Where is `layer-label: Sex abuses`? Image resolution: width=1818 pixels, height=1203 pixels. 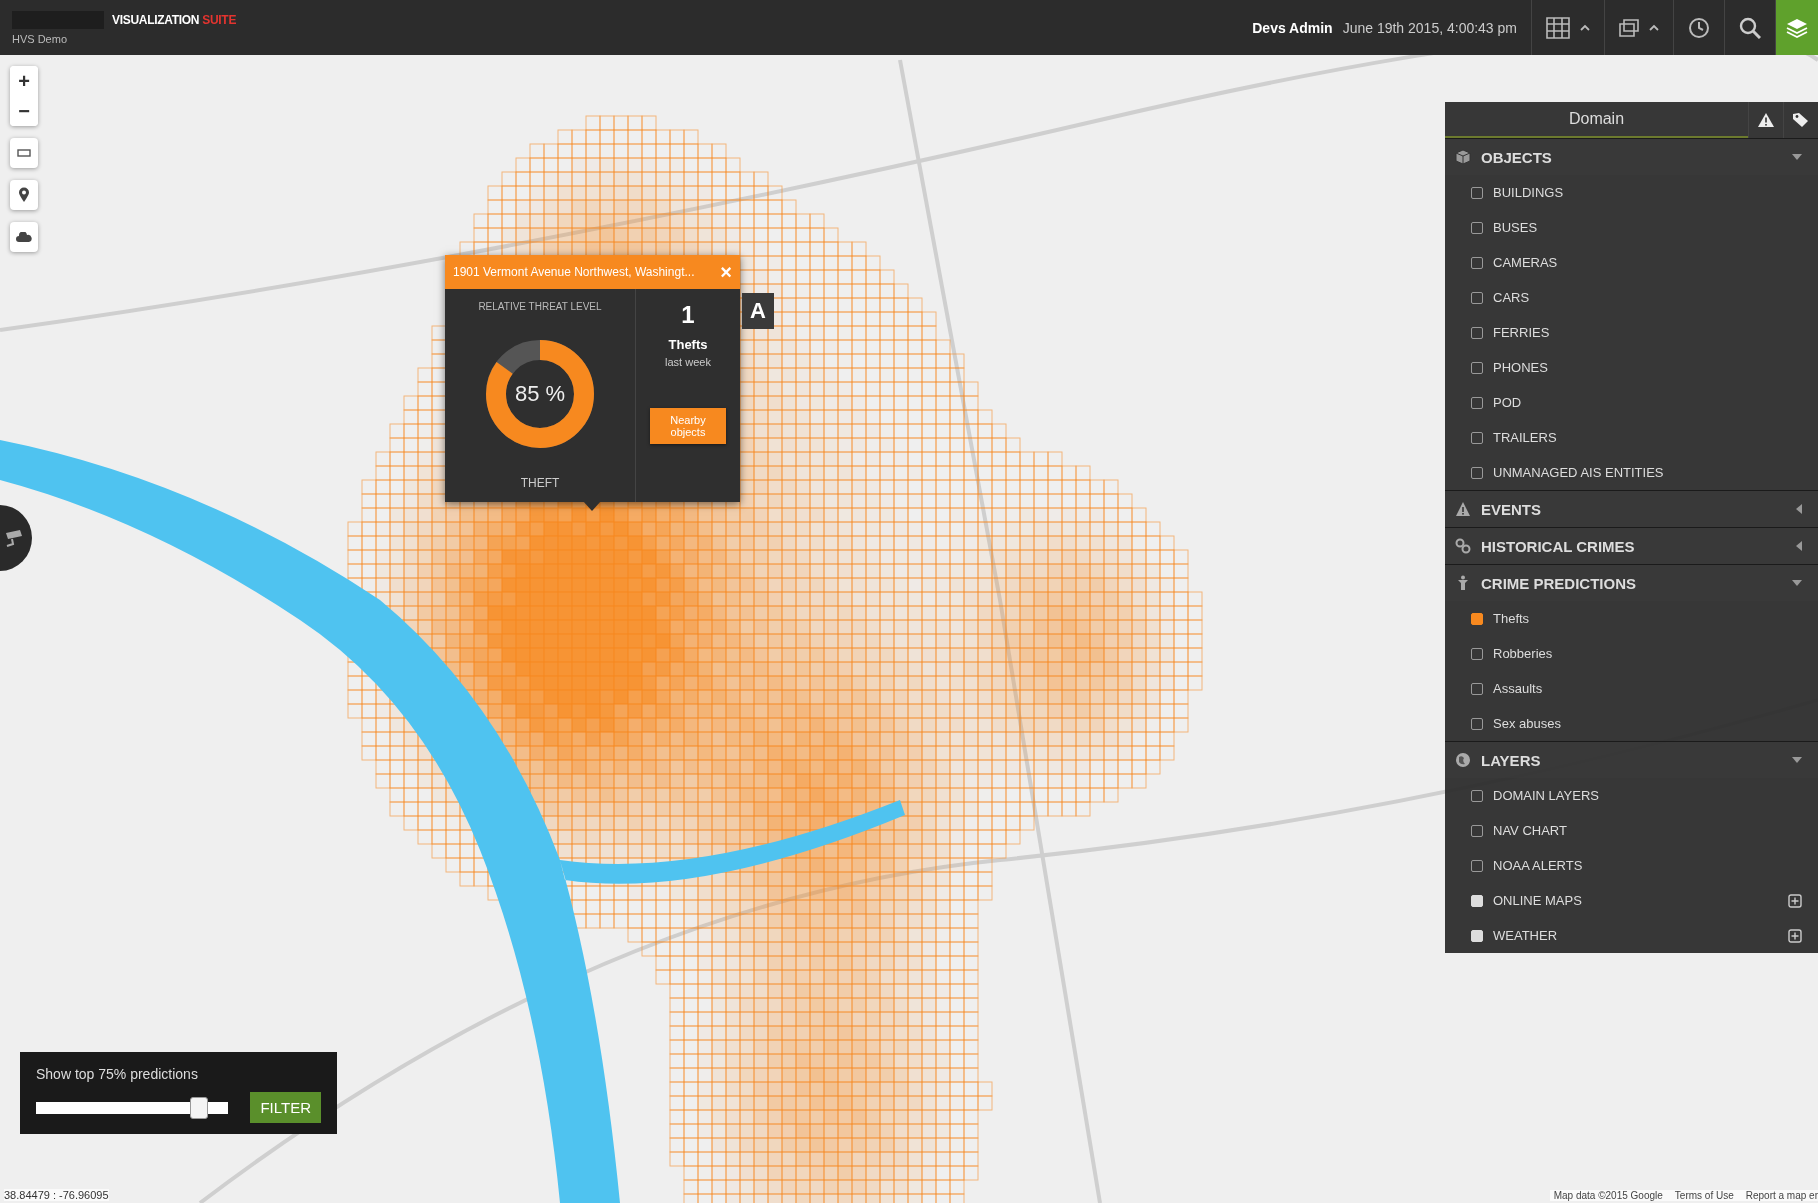
layer-label: Sex abuses is located at coordinates (1647, 723).